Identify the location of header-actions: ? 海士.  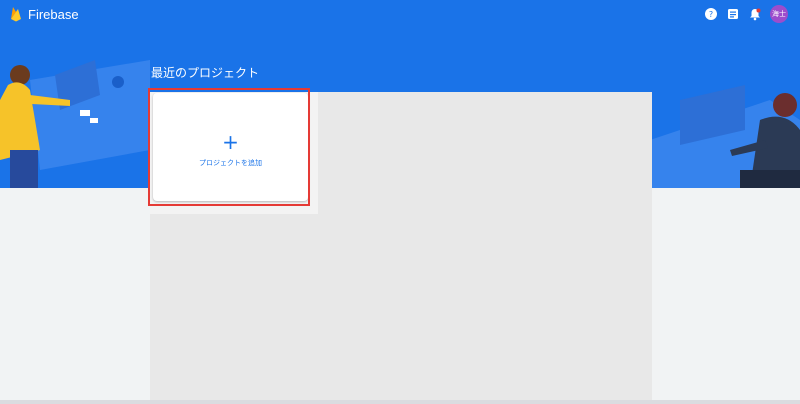
(746, 14).